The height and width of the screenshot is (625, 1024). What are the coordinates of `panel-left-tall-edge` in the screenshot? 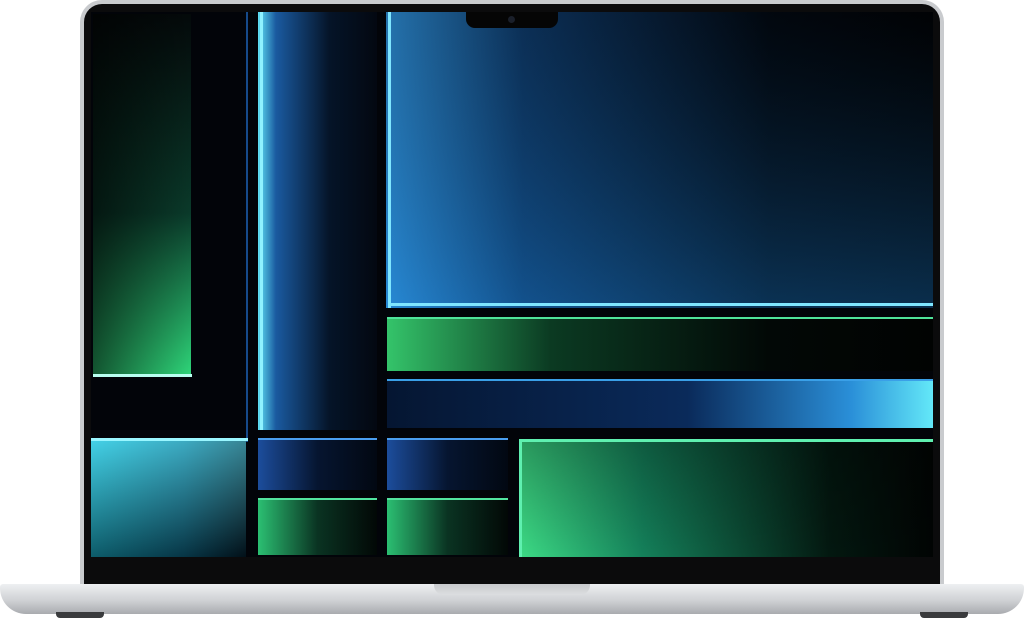 It's located at (142, 375).